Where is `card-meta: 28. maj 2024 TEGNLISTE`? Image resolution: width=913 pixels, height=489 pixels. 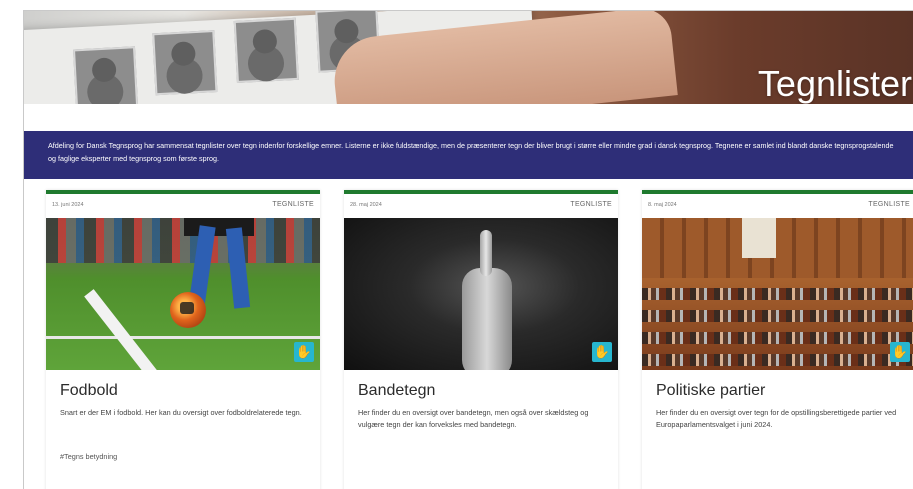 card-meta: 28. maj 2024 TEGNLISTE is located at coordinates (481, 206).